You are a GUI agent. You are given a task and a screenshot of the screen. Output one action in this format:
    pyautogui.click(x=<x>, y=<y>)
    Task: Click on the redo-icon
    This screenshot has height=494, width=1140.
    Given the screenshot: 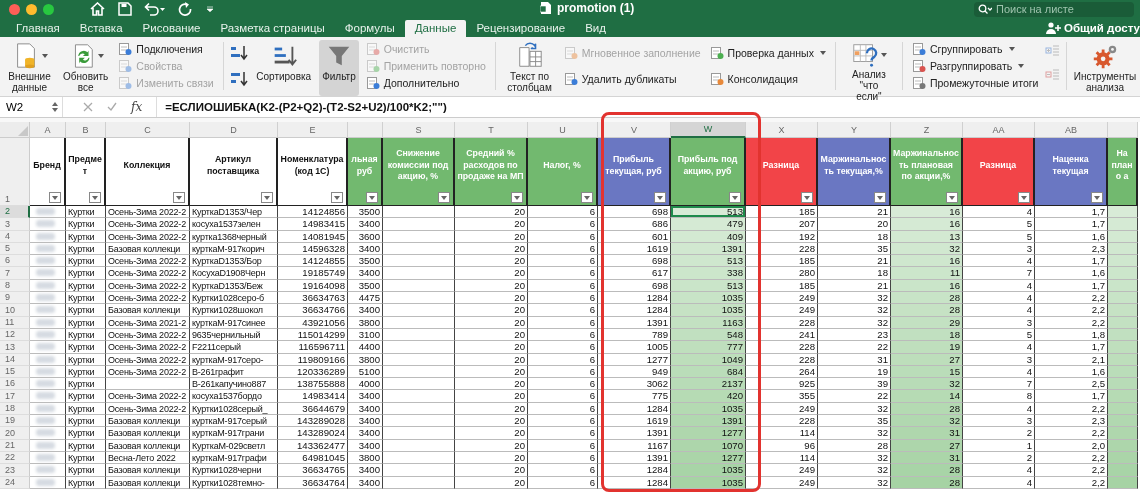 What is the action you would take?
    pyautogui.click(x=185, y=9)
    